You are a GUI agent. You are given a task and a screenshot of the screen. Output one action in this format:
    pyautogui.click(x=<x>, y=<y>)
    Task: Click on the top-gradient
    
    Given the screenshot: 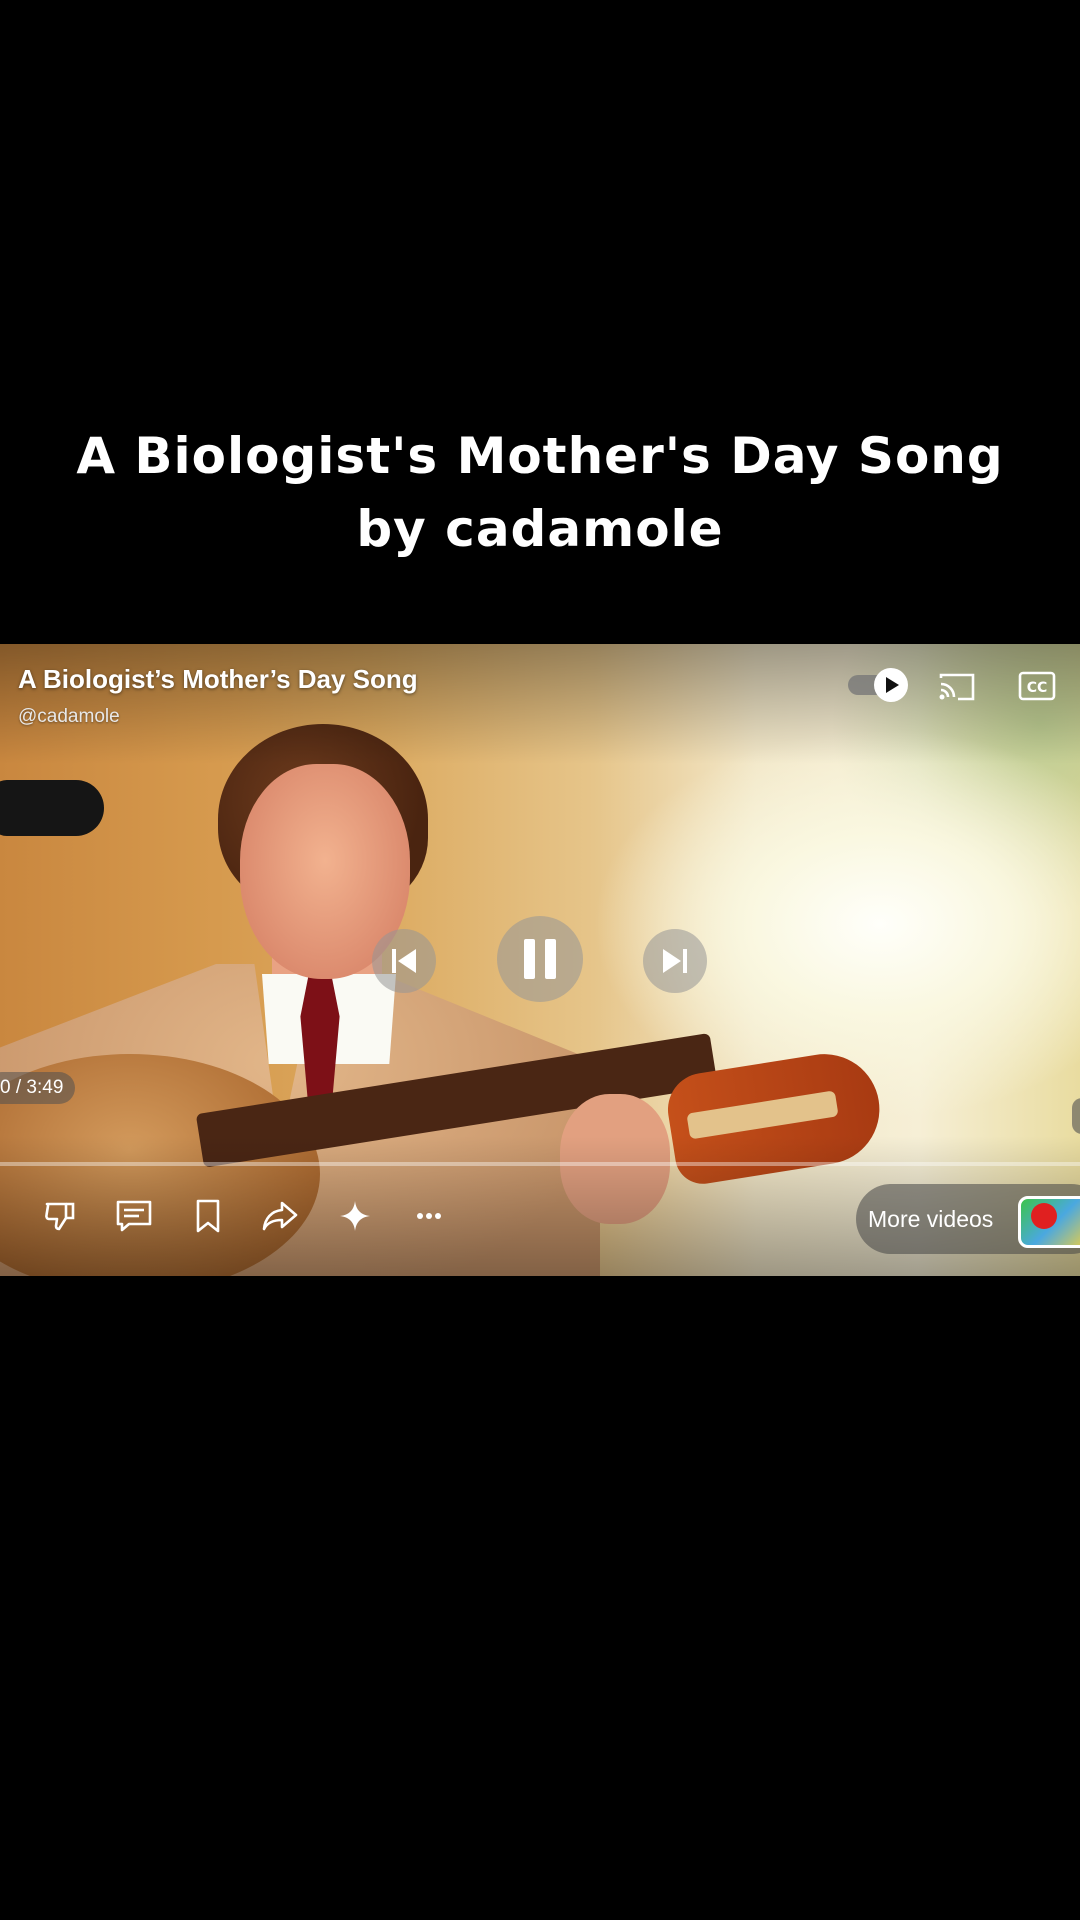 What is the action you would take?
    pyautogui.click(x=540, y=704)
    